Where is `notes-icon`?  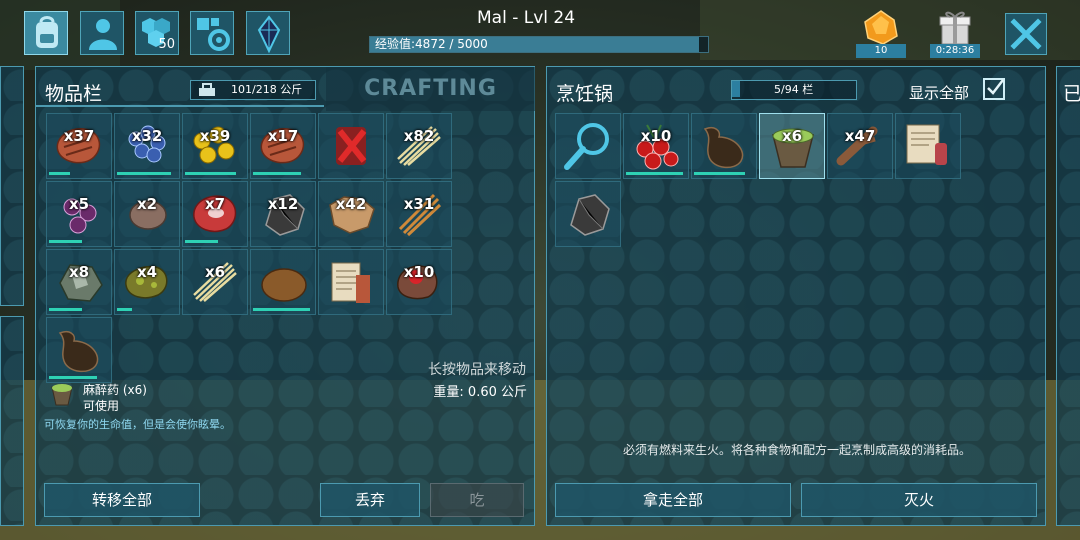
notes-icon is located at coordinates (350, 282).